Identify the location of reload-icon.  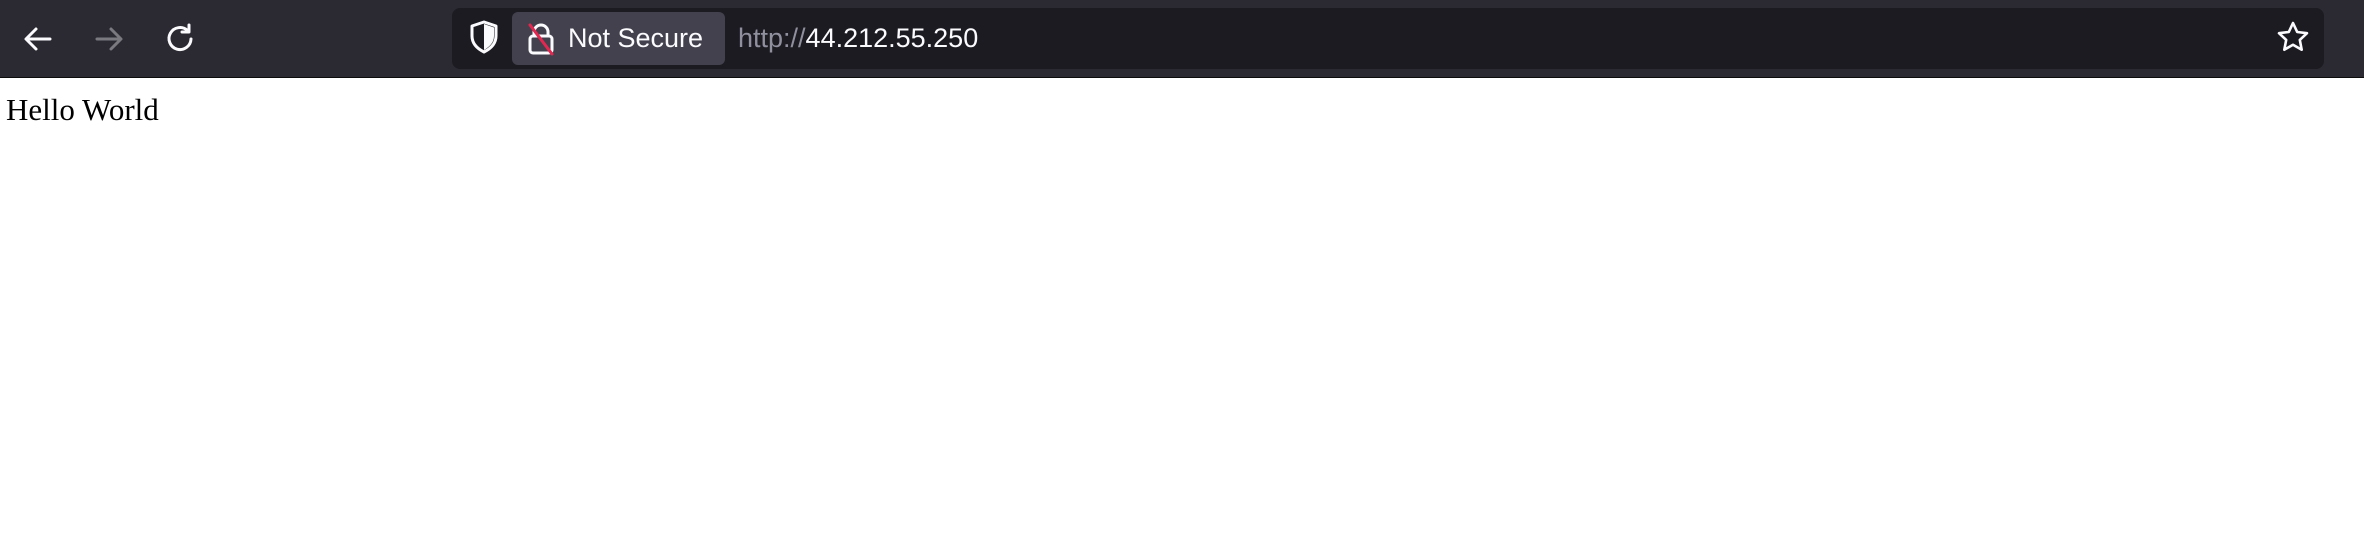
(181, 39).